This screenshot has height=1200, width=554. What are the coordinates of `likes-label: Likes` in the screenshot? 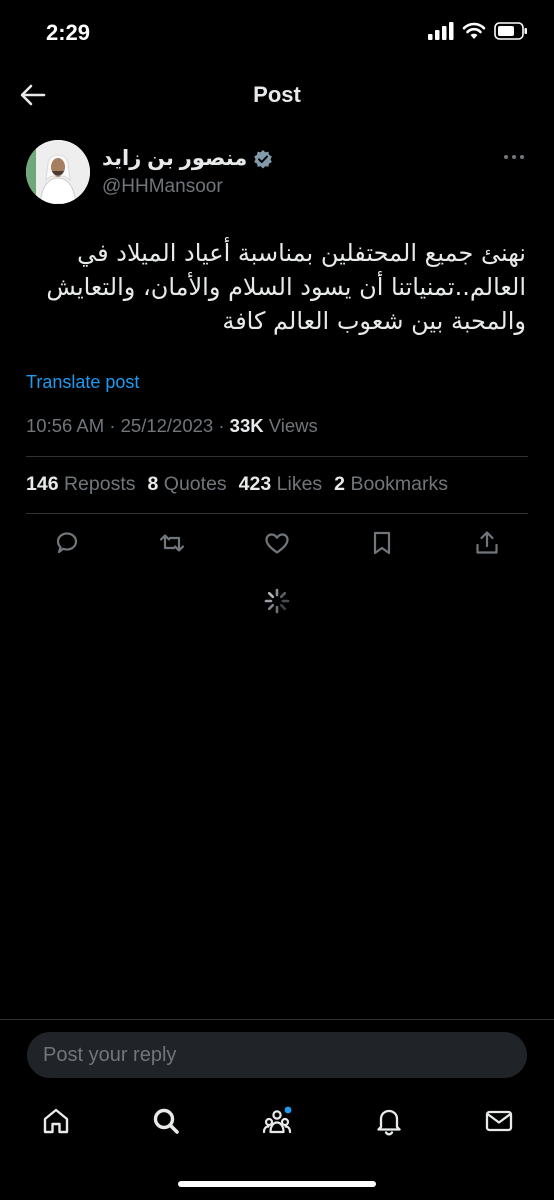 It's located at (299, 484).